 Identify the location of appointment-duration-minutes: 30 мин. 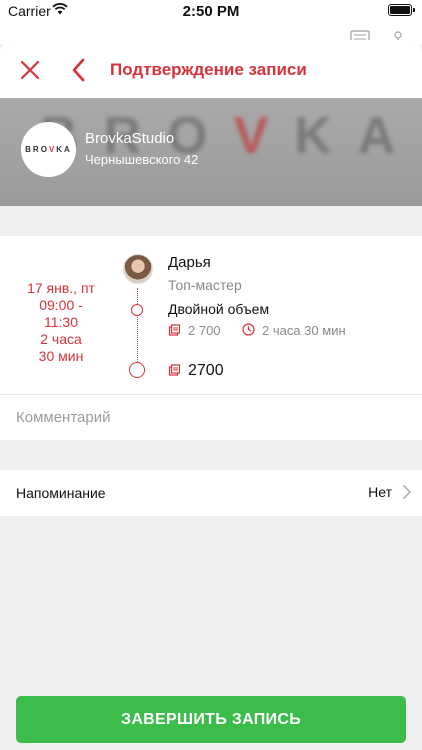
(61, 356).